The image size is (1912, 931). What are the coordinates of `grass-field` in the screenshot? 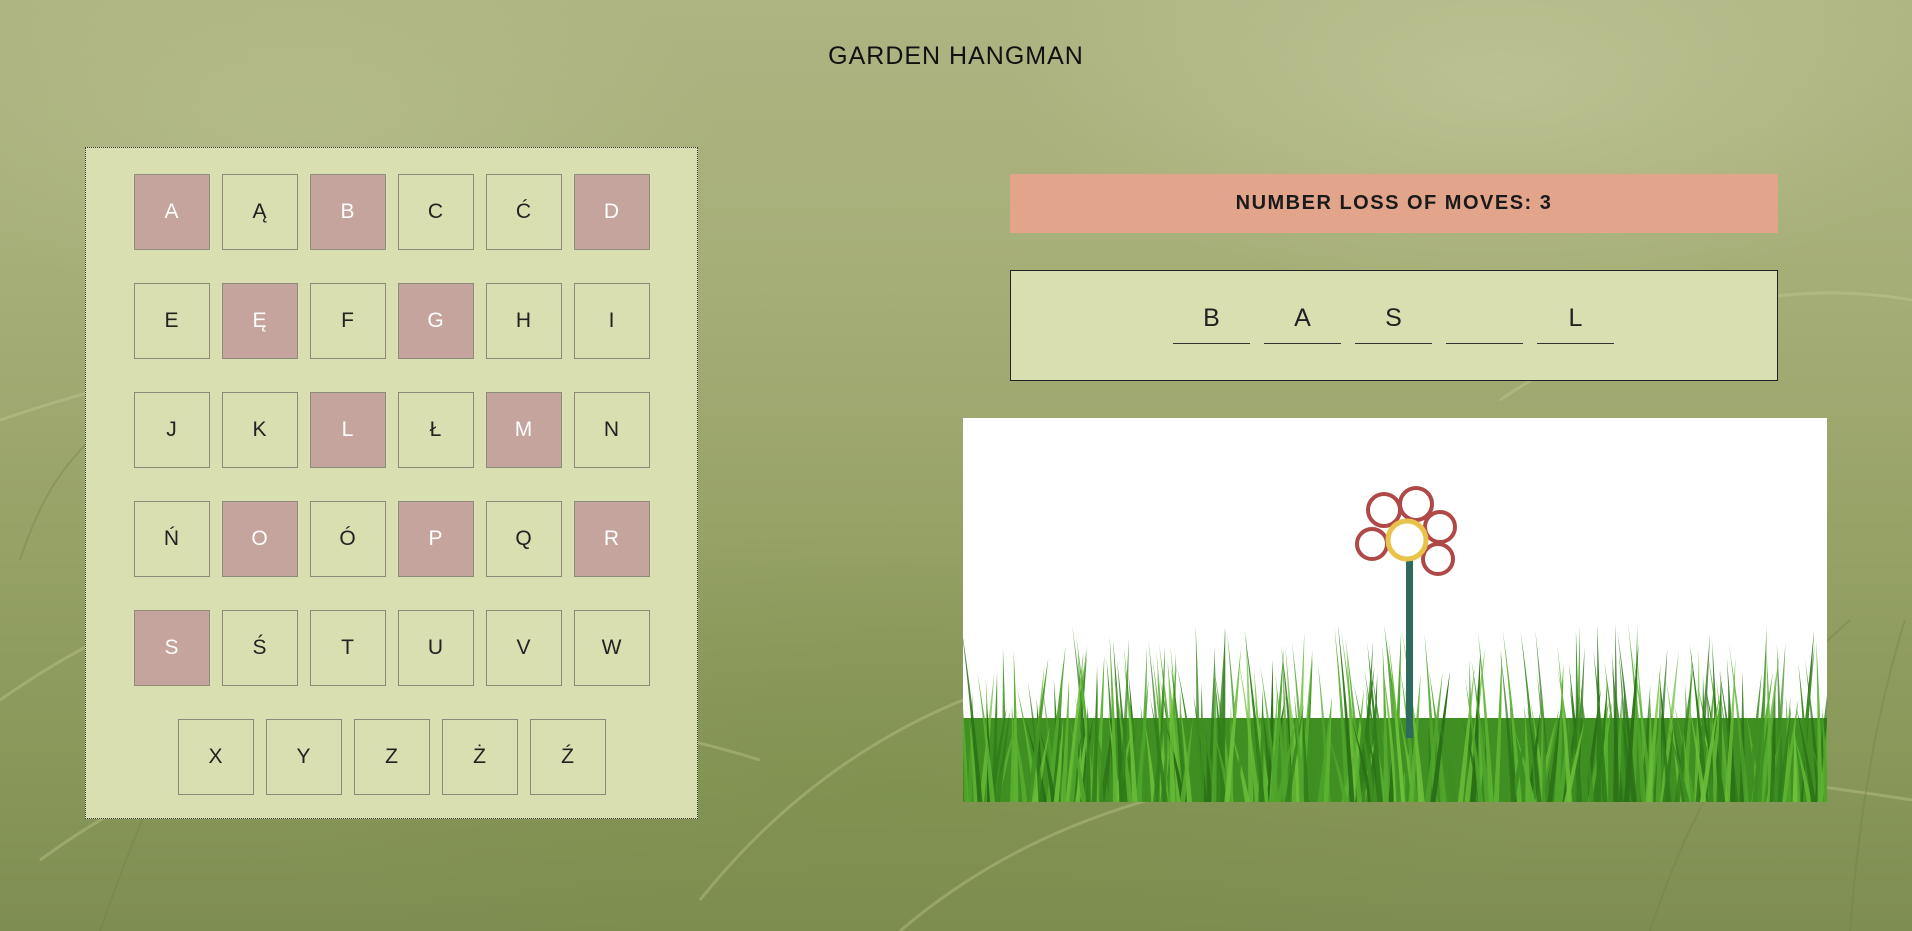 It's located at (1395, 712).